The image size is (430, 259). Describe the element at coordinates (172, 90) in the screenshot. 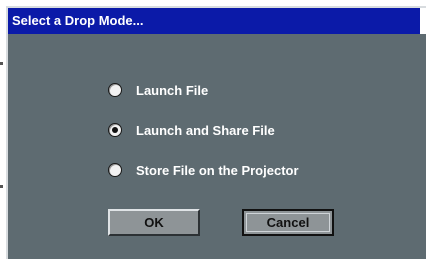

I see `option-label: Launch File` at that location.